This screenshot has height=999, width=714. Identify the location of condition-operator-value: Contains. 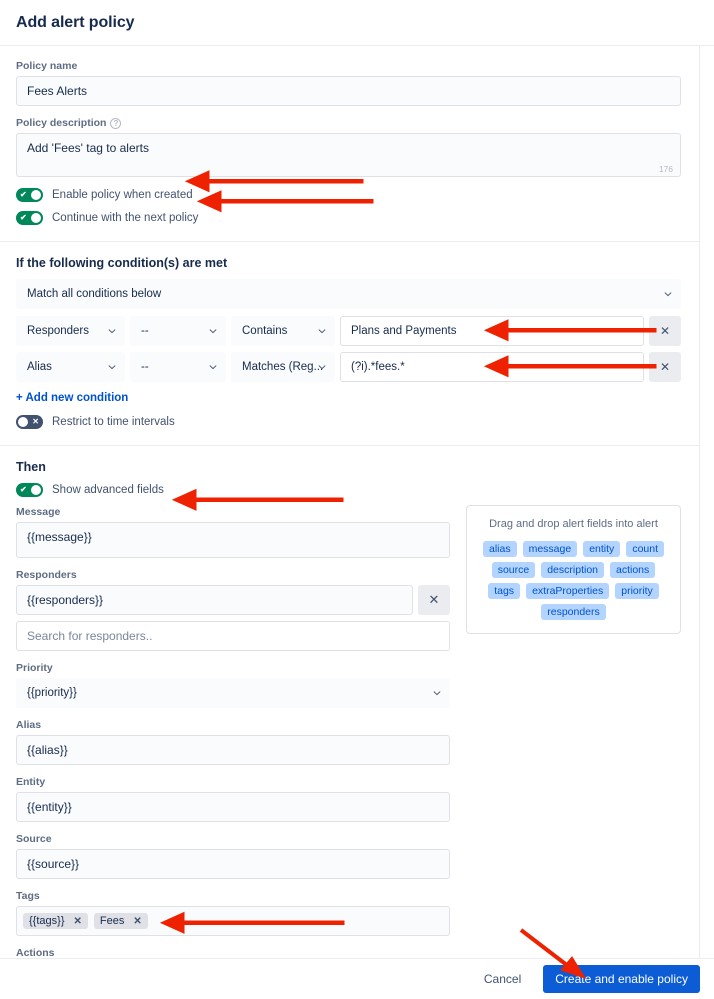
(265, 331).